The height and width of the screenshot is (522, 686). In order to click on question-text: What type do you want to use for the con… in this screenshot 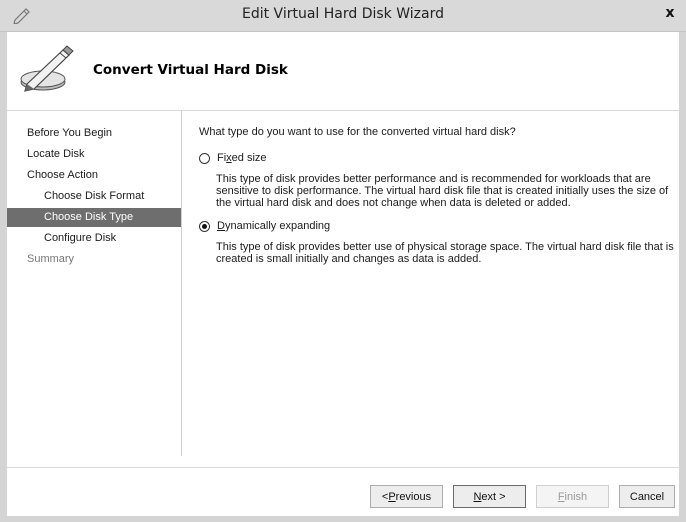, I will do `click(357, 132)`.